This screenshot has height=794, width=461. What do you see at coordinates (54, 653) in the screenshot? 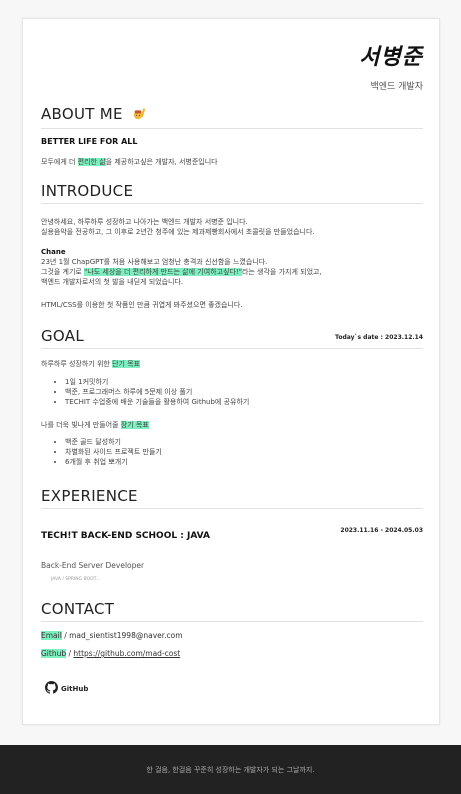
I see `github-label: Github` at bounding box center [54, 653].